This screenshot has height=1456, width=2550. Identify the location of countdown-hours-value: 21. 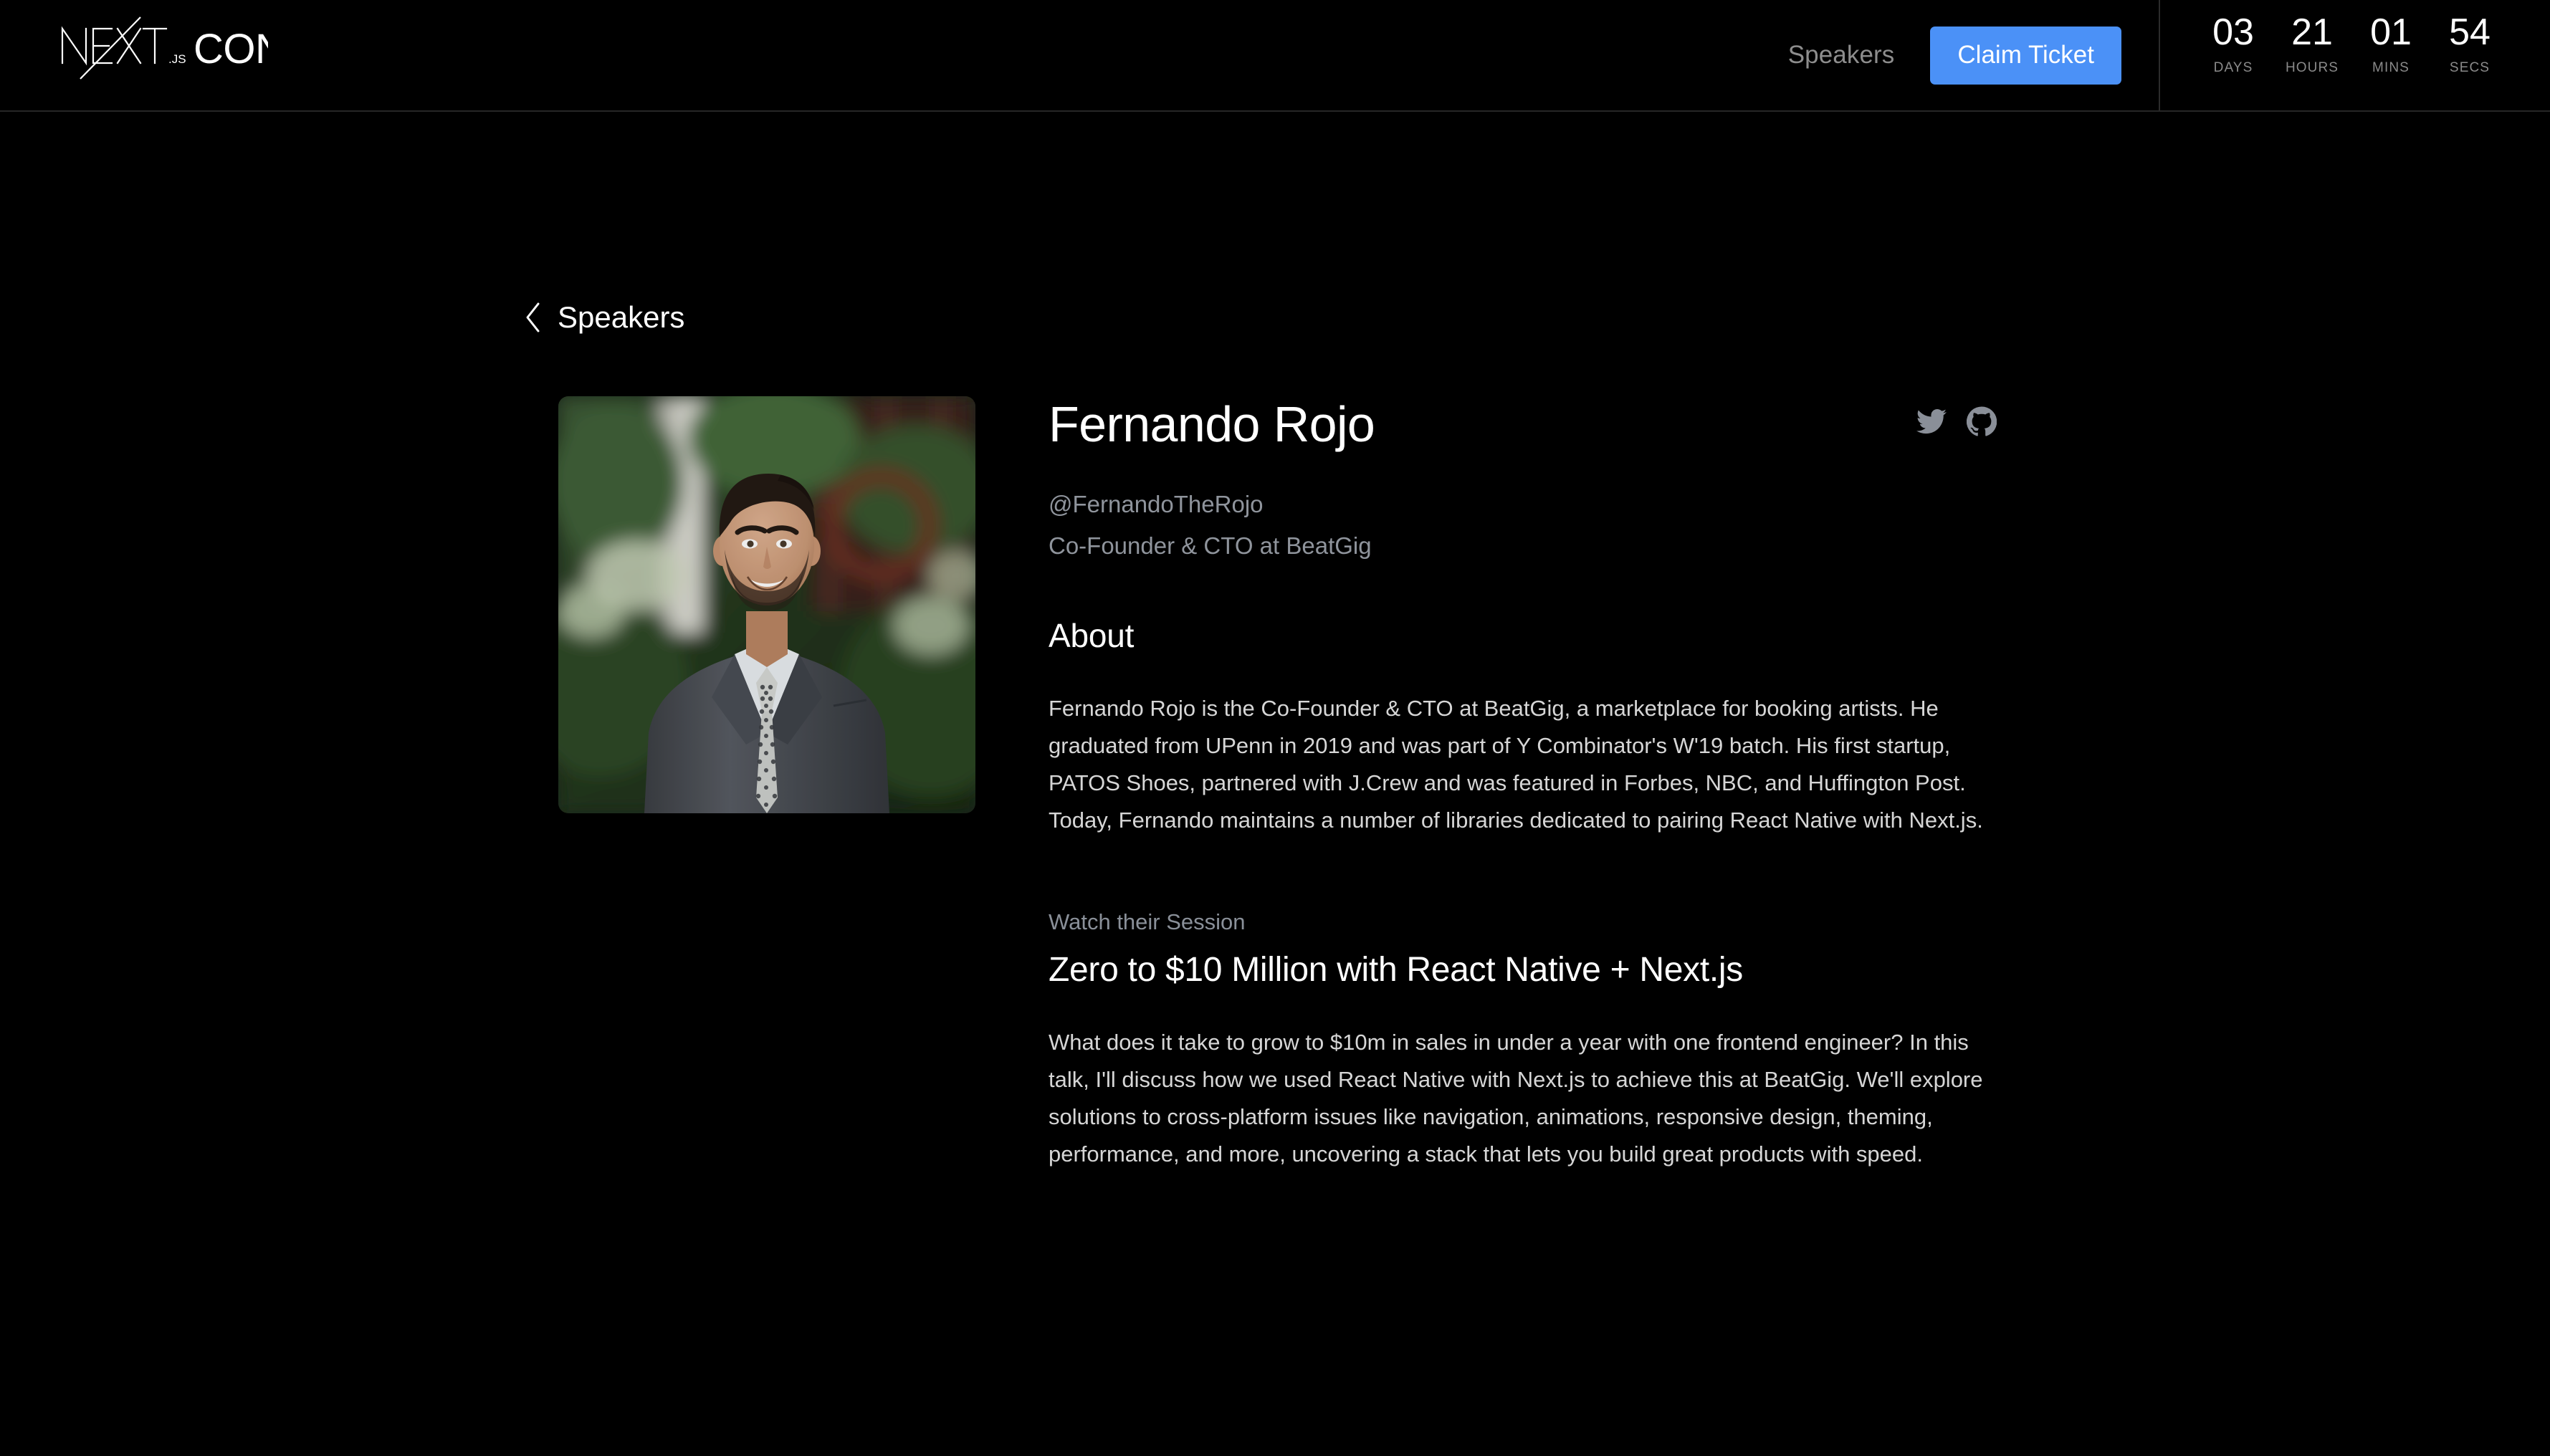
(2312, 32).